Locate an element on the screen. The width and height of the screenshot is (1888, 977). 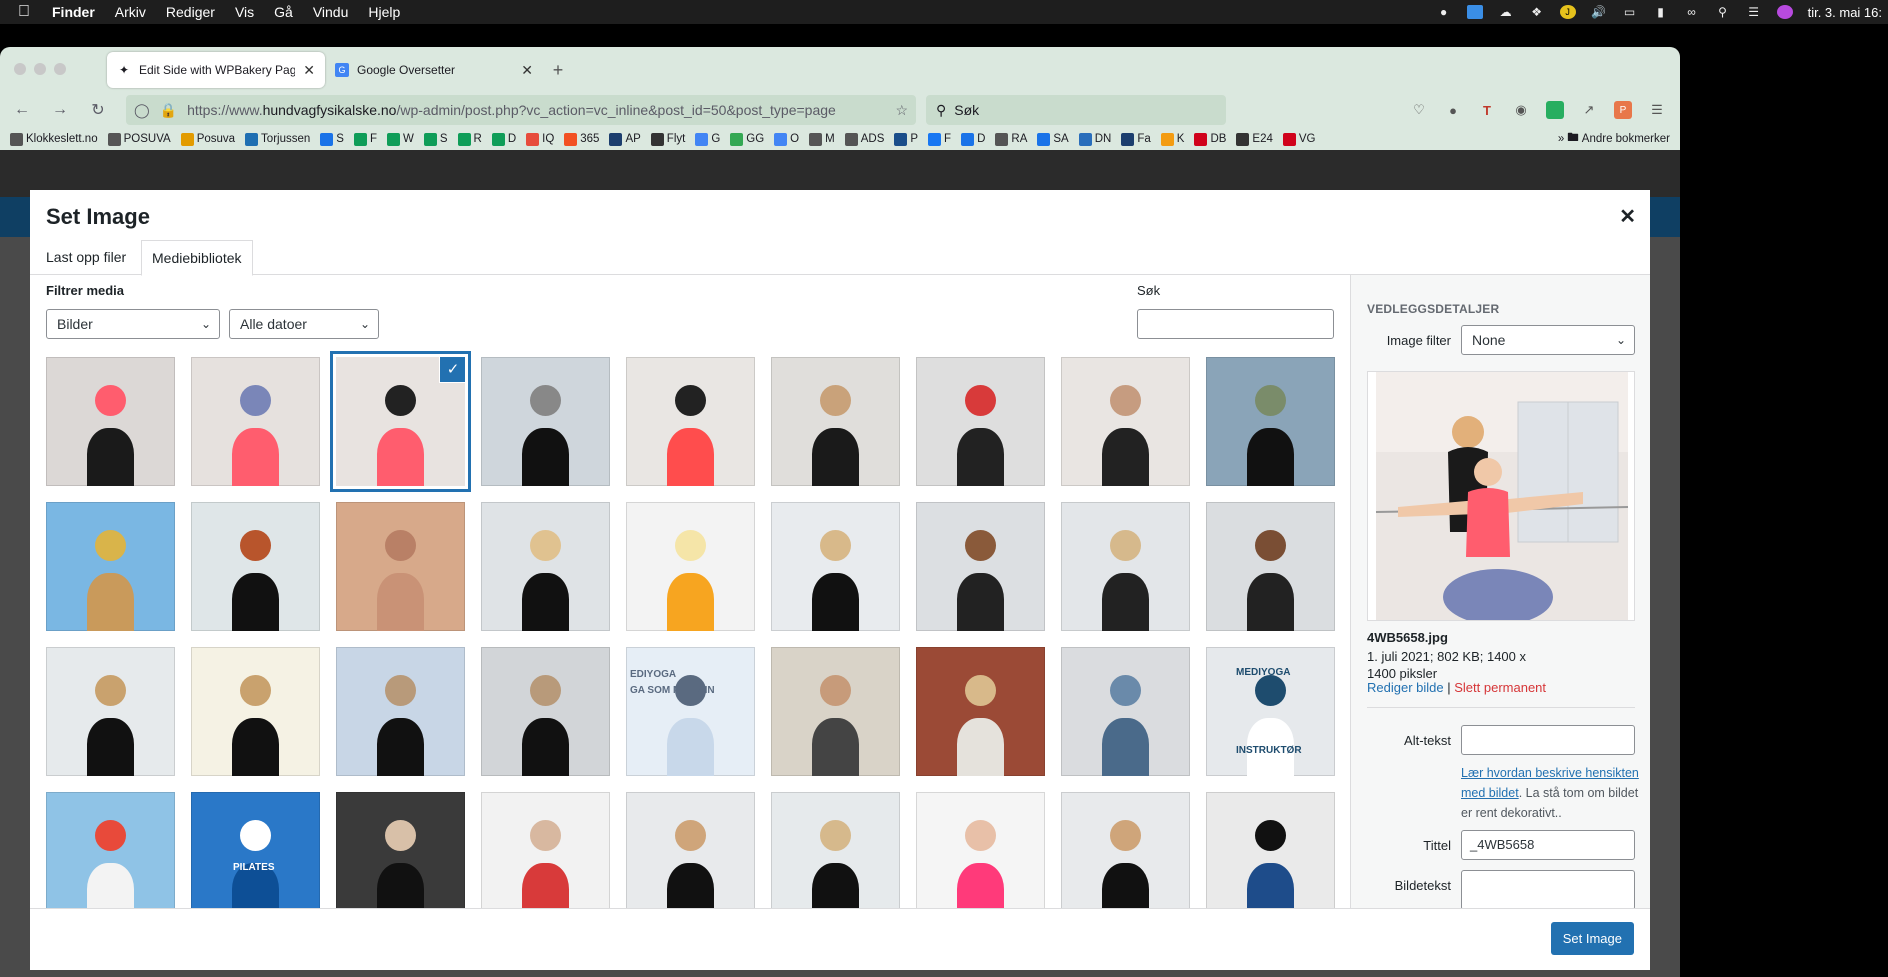
image-filter-select: None ⌄ is located at coordinates (1548, 340).